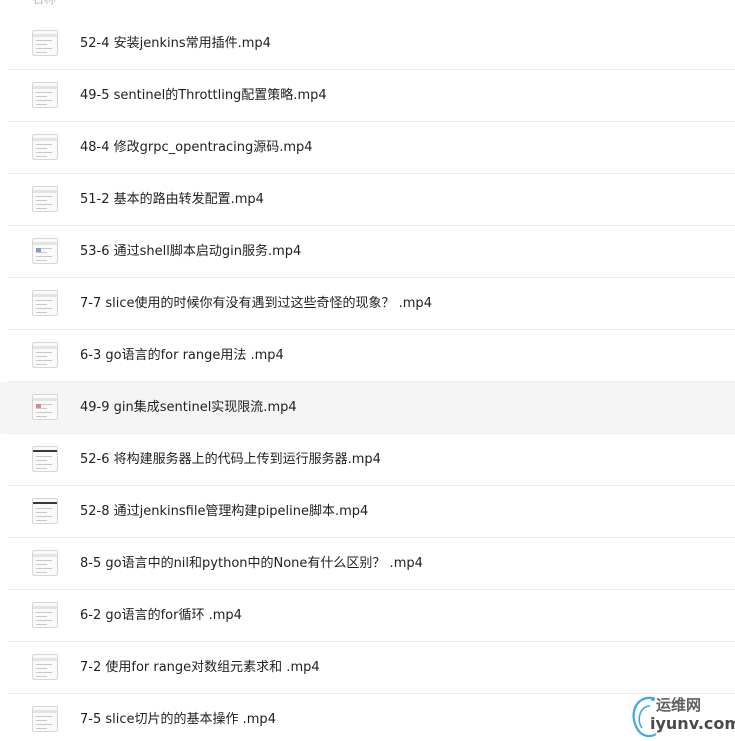  I want to click on site-watermark: 运维网 iyunv.com, so click(681, 715).